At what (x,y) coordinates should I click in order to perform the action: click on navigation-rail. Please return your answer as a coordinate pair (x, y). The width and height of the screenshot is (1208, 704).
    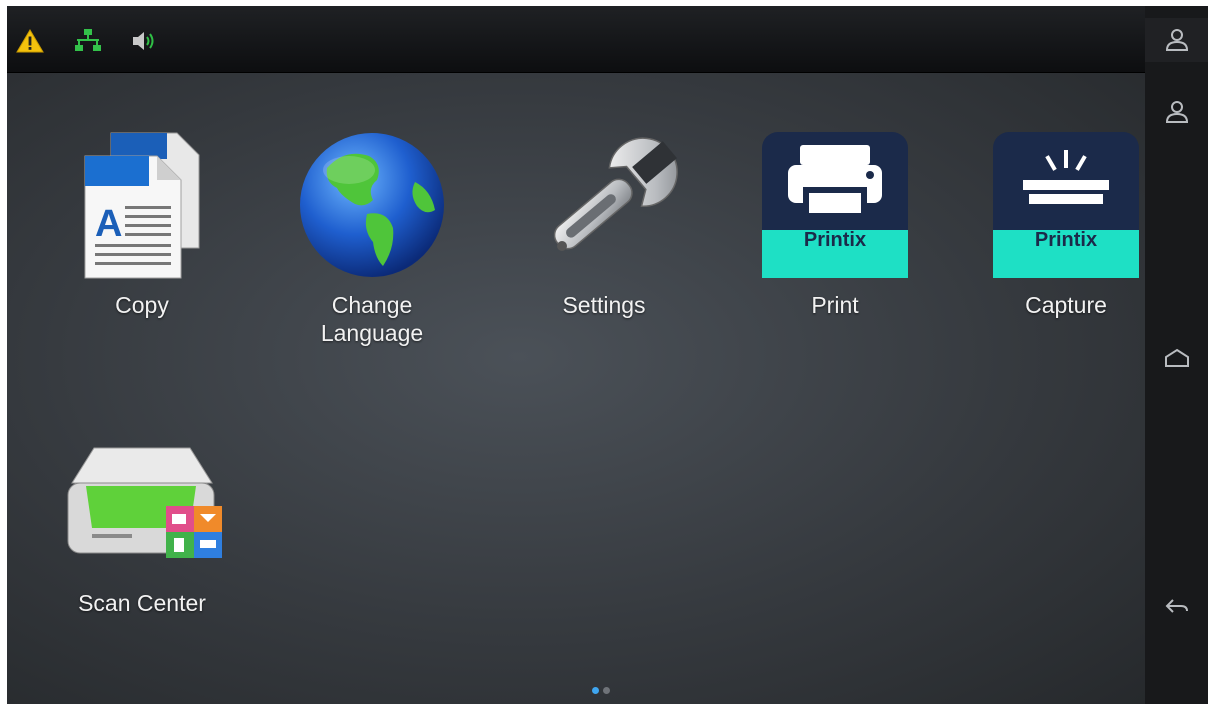
    Looking at the image, I should click on (1176, 355).